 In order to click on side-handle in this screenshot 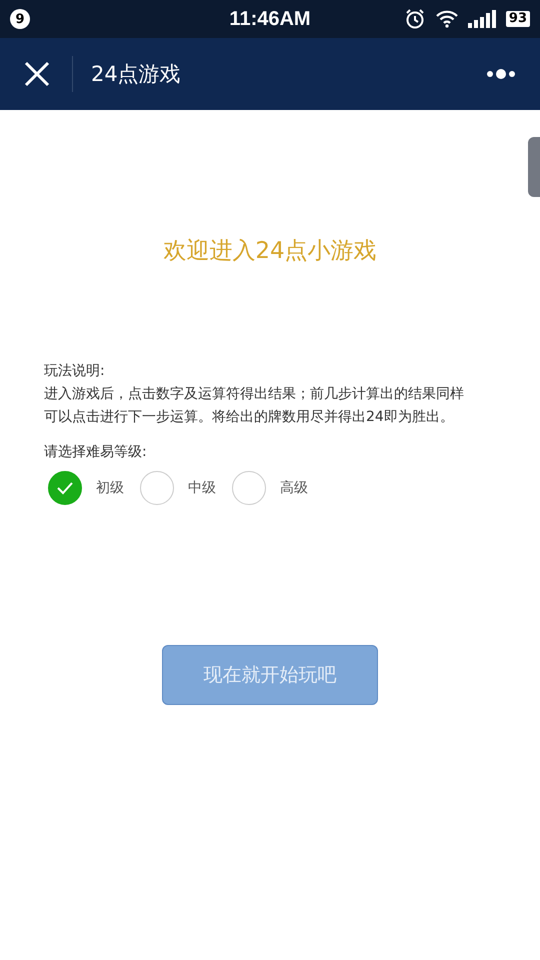, I will do `click(534, 167)`.